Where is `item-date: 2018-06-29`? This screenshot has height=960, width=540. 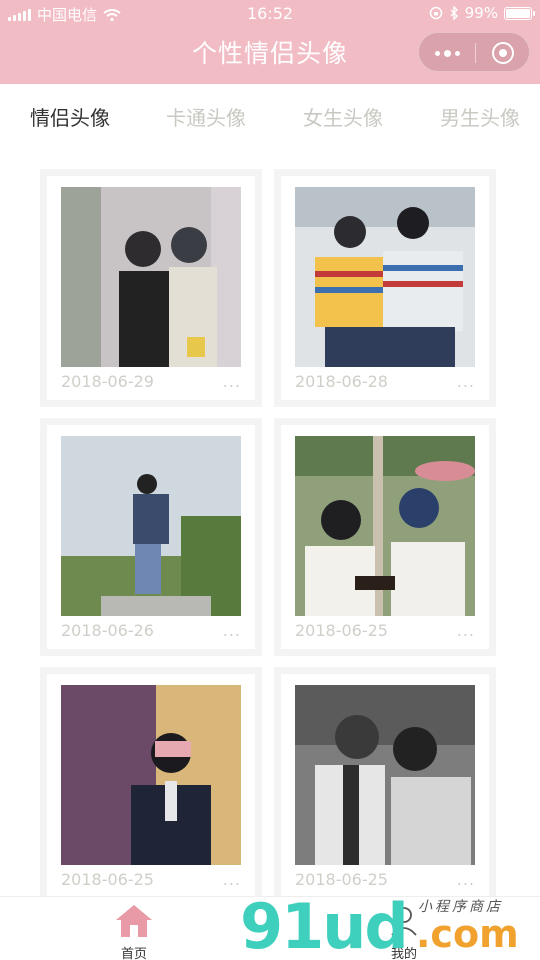
item-date: 2018-06-29 is located at coordinates (107, 381).